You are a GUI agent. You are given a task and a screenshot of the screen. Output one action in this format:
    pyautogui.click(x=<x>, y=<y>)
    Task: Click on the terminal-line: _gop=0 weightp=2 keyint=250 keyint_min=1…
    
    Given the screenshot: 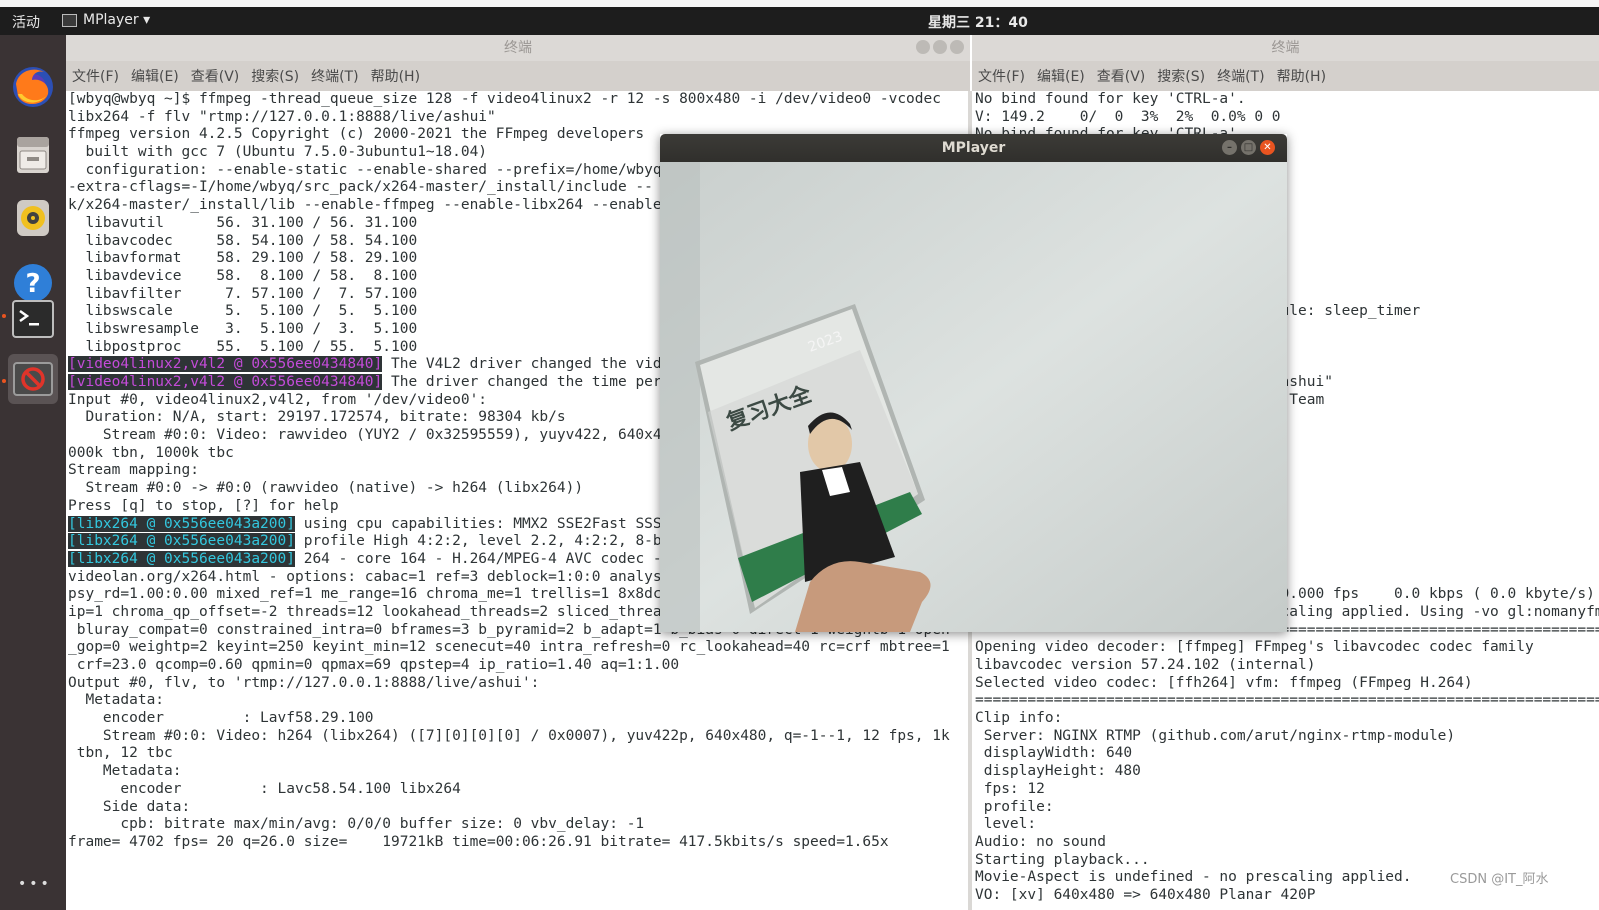 What is the action you would take?
    pyautogui.click(x=518, y=648)
    